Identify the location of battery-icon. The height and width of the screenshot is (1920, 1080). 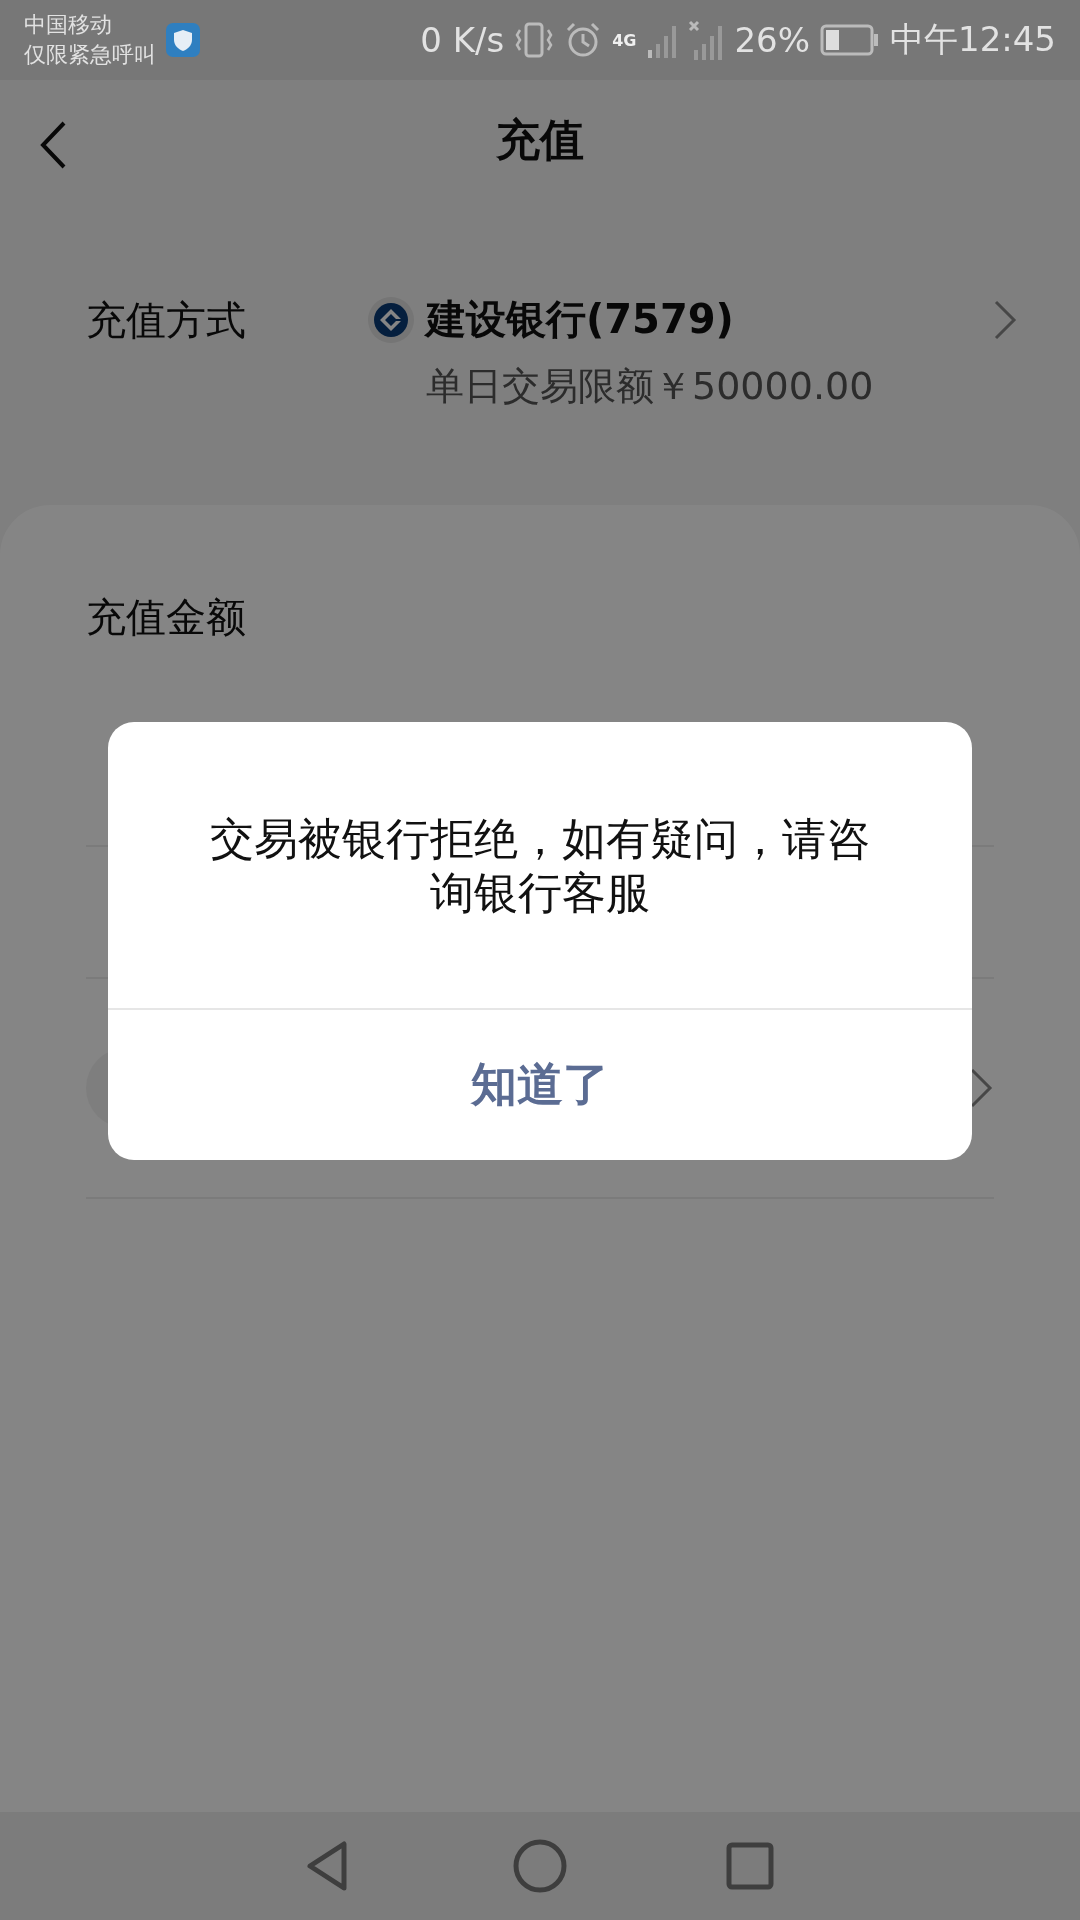
(850, 40).